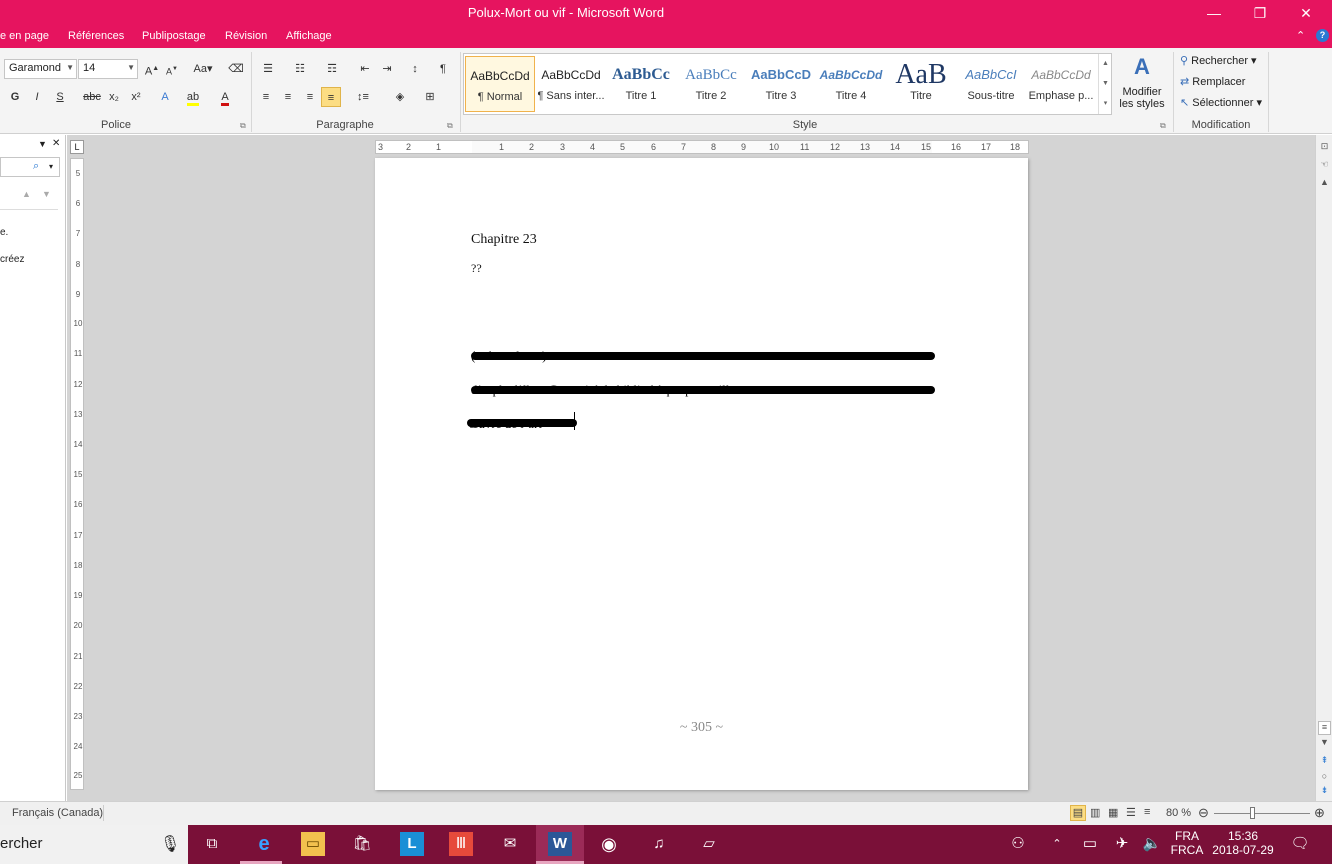 Image resolution: width=1332 pixels, height=864 pixels. I want to click on highlight-icon: ab, so click(193, 97).